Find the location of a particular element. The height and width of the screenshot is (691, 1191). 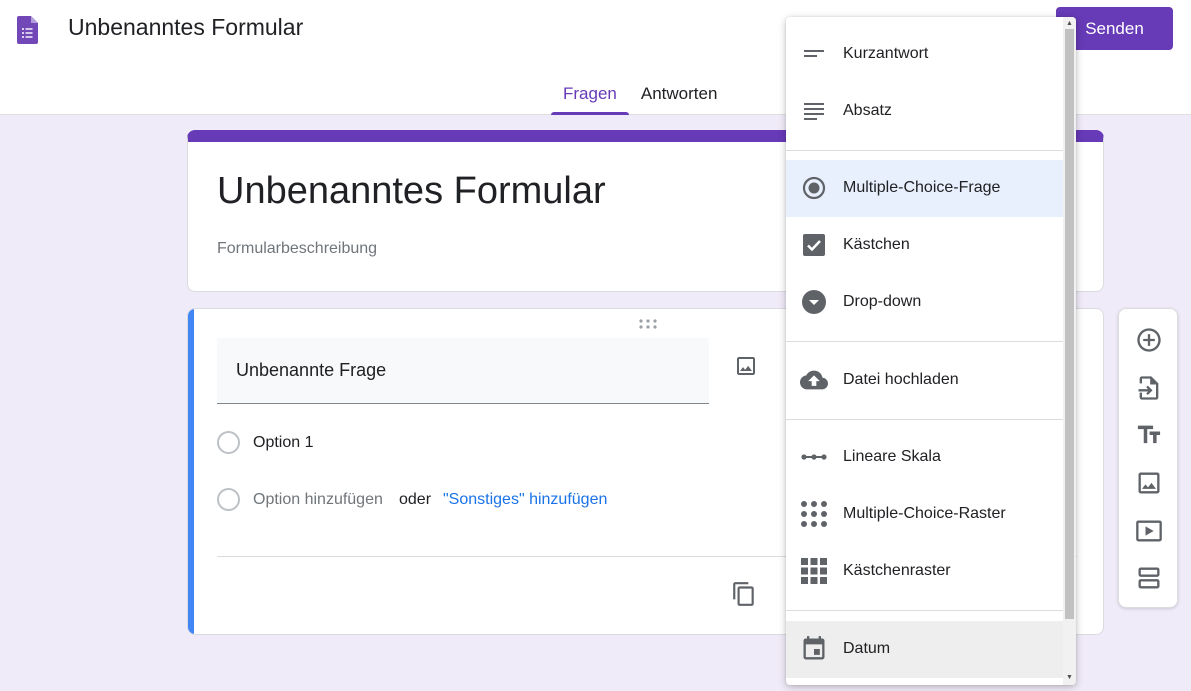

tab-bar: Fragen Antworten is located at coordinates (640, 97).